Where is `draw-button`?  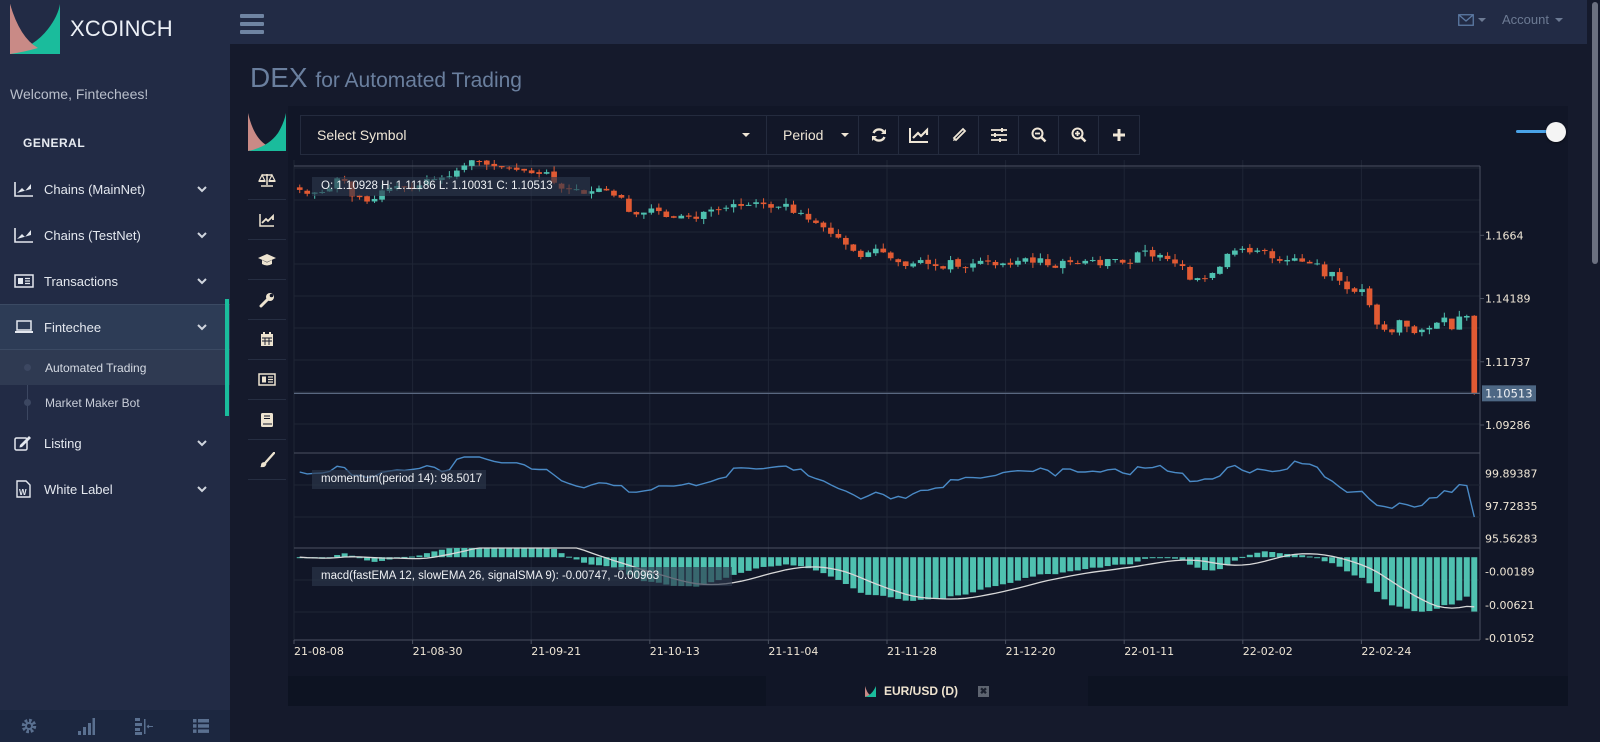
draw-button is located at coordinates (959, 135).